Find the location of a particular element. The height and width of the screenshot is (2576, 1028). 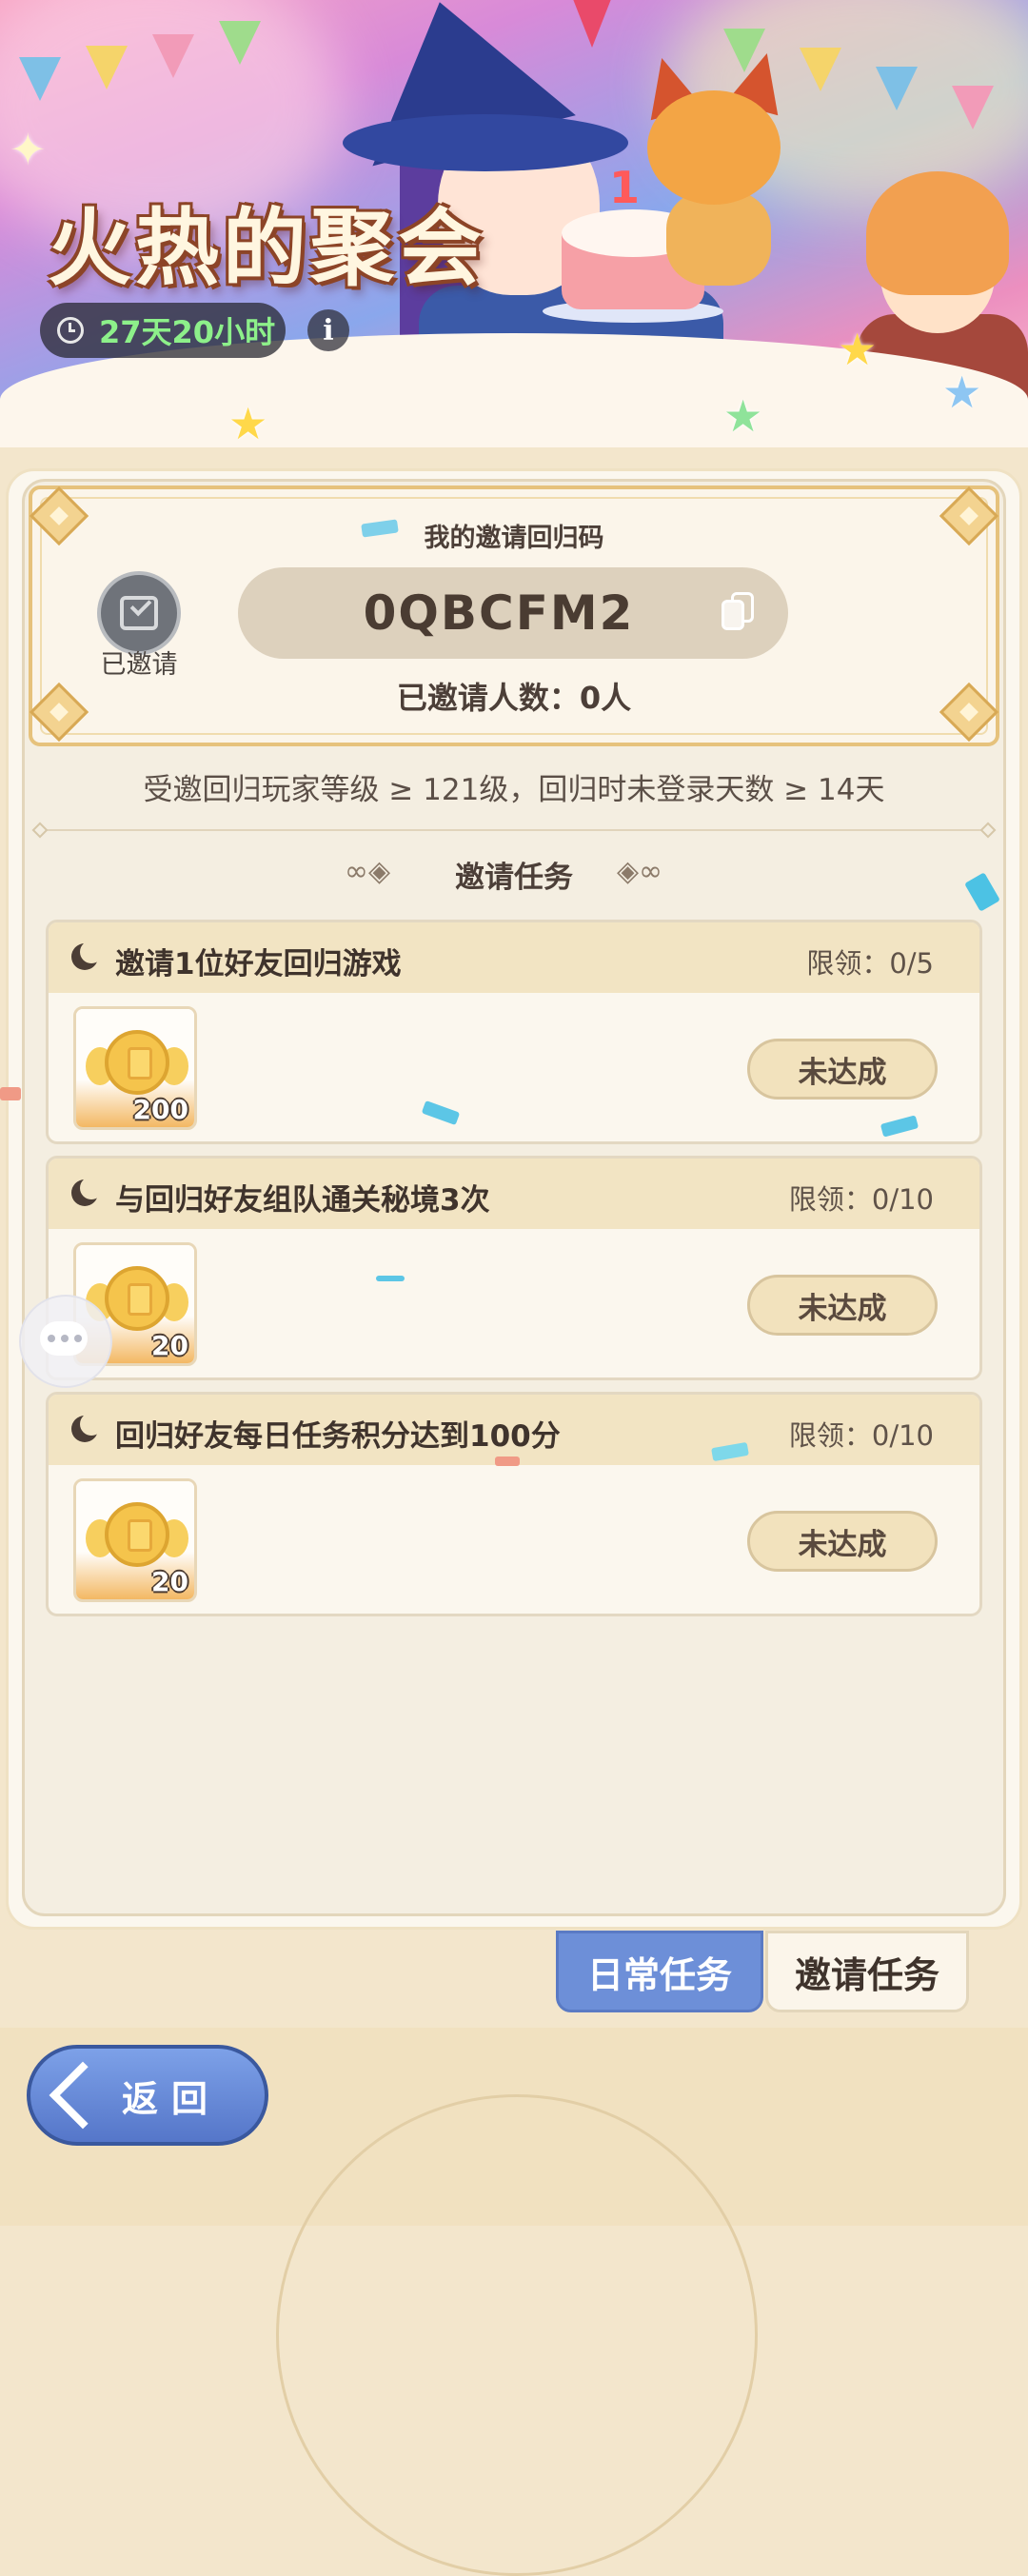

invite-code-title: 我的邀请回归码 is located at coordinates (514, 538).